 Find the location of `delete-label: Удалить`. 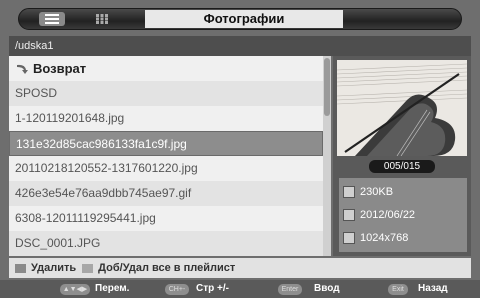

delete-label: Удалить is located at coordinates (54, 268).